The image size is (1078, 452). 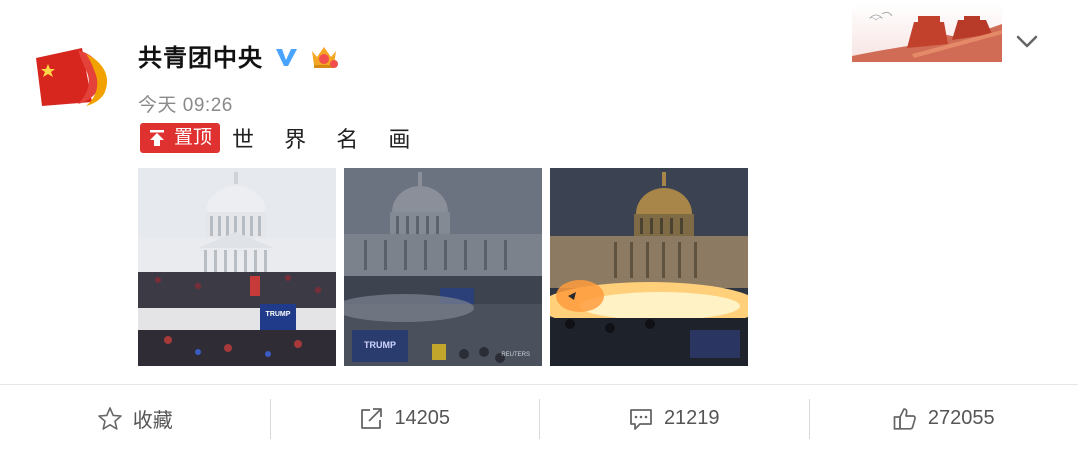 I want to click on repost-button: 14205, so click(x=404, y=418).